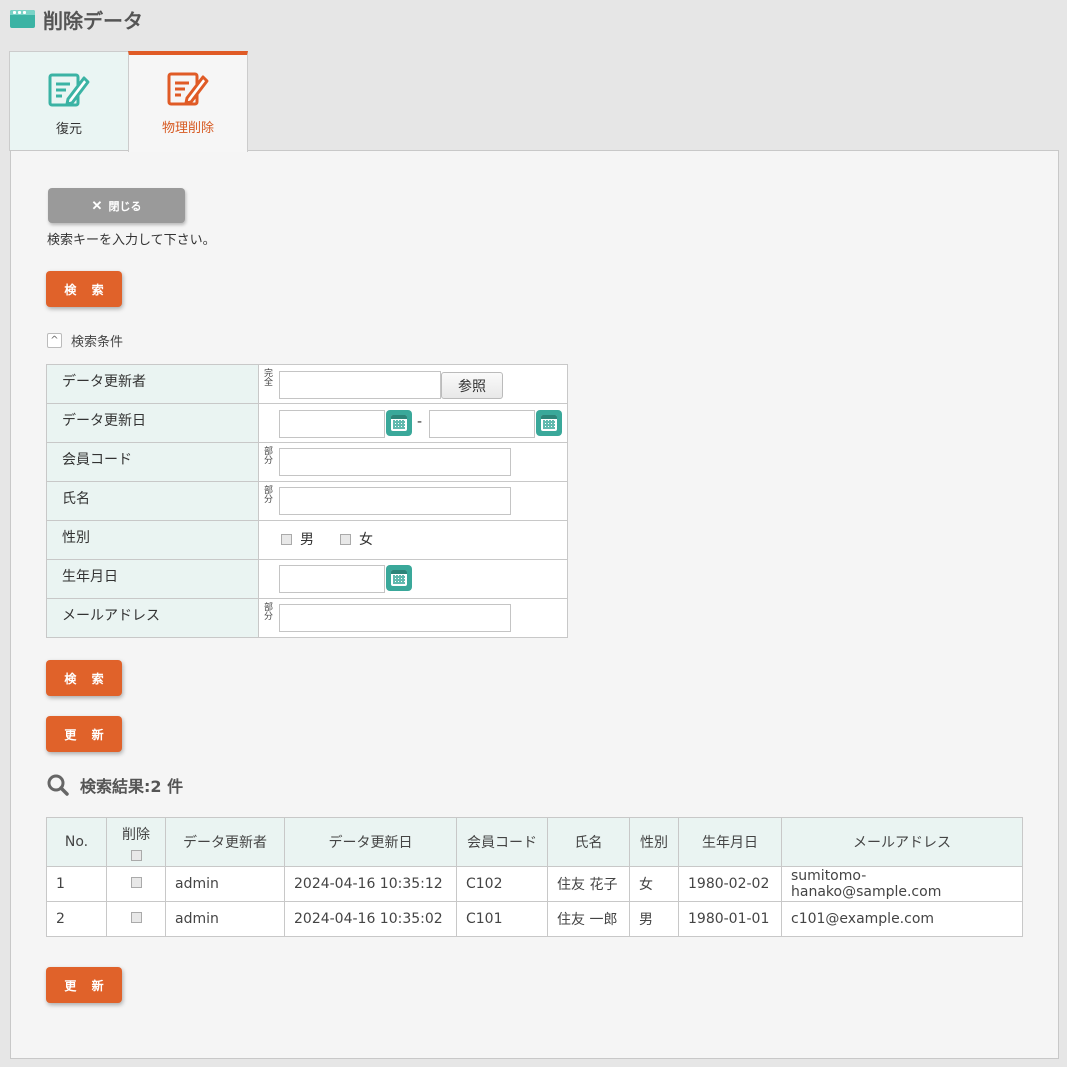  Describe the element at coordinates (502, 919) in the screenshot. I see `cell-code: C101` at that location.